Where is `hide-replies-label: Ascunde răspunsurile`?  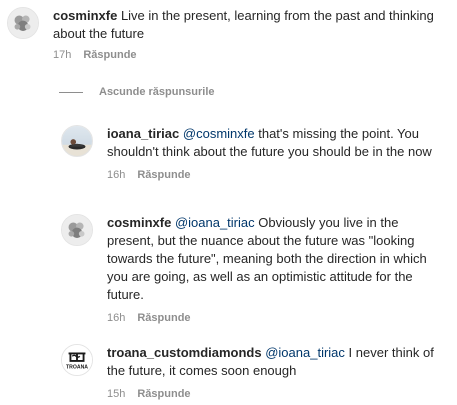 hide-replies-label: Ascunde răspunsurile is located at coordinates (157, 92).